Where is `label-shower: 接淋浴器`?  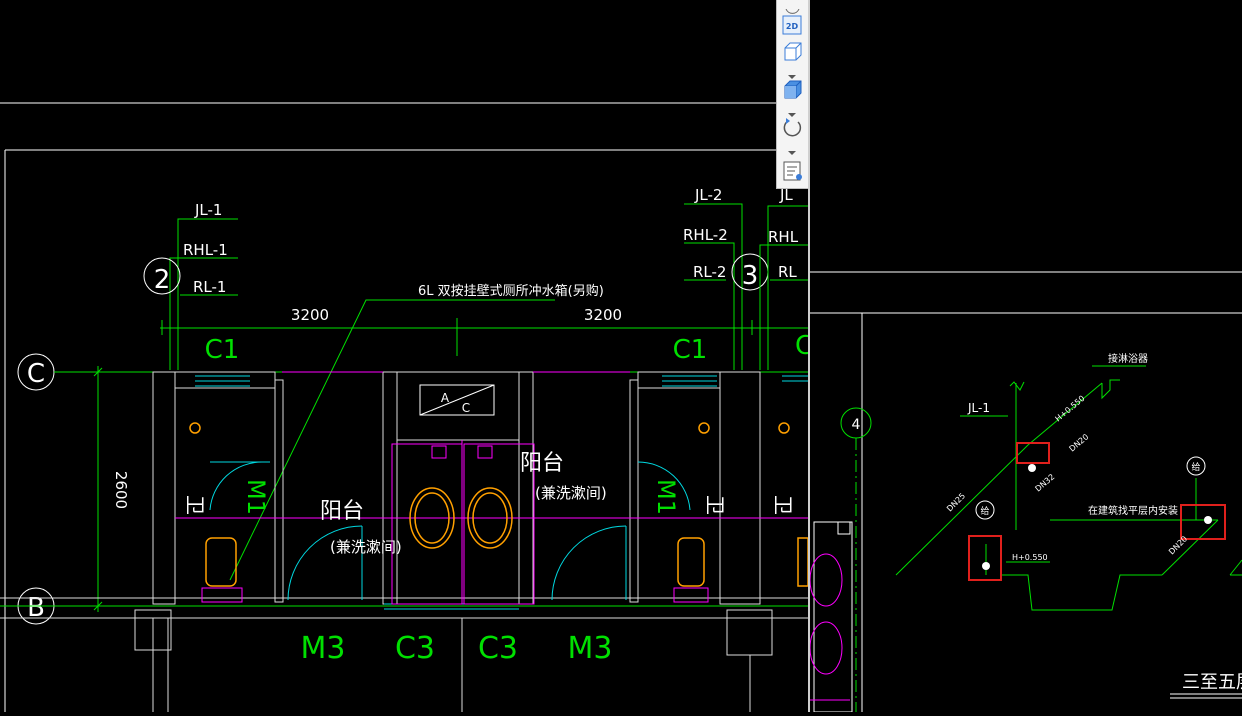
label-shower: 接淋浴器 is located at coordinates (1128, 358).